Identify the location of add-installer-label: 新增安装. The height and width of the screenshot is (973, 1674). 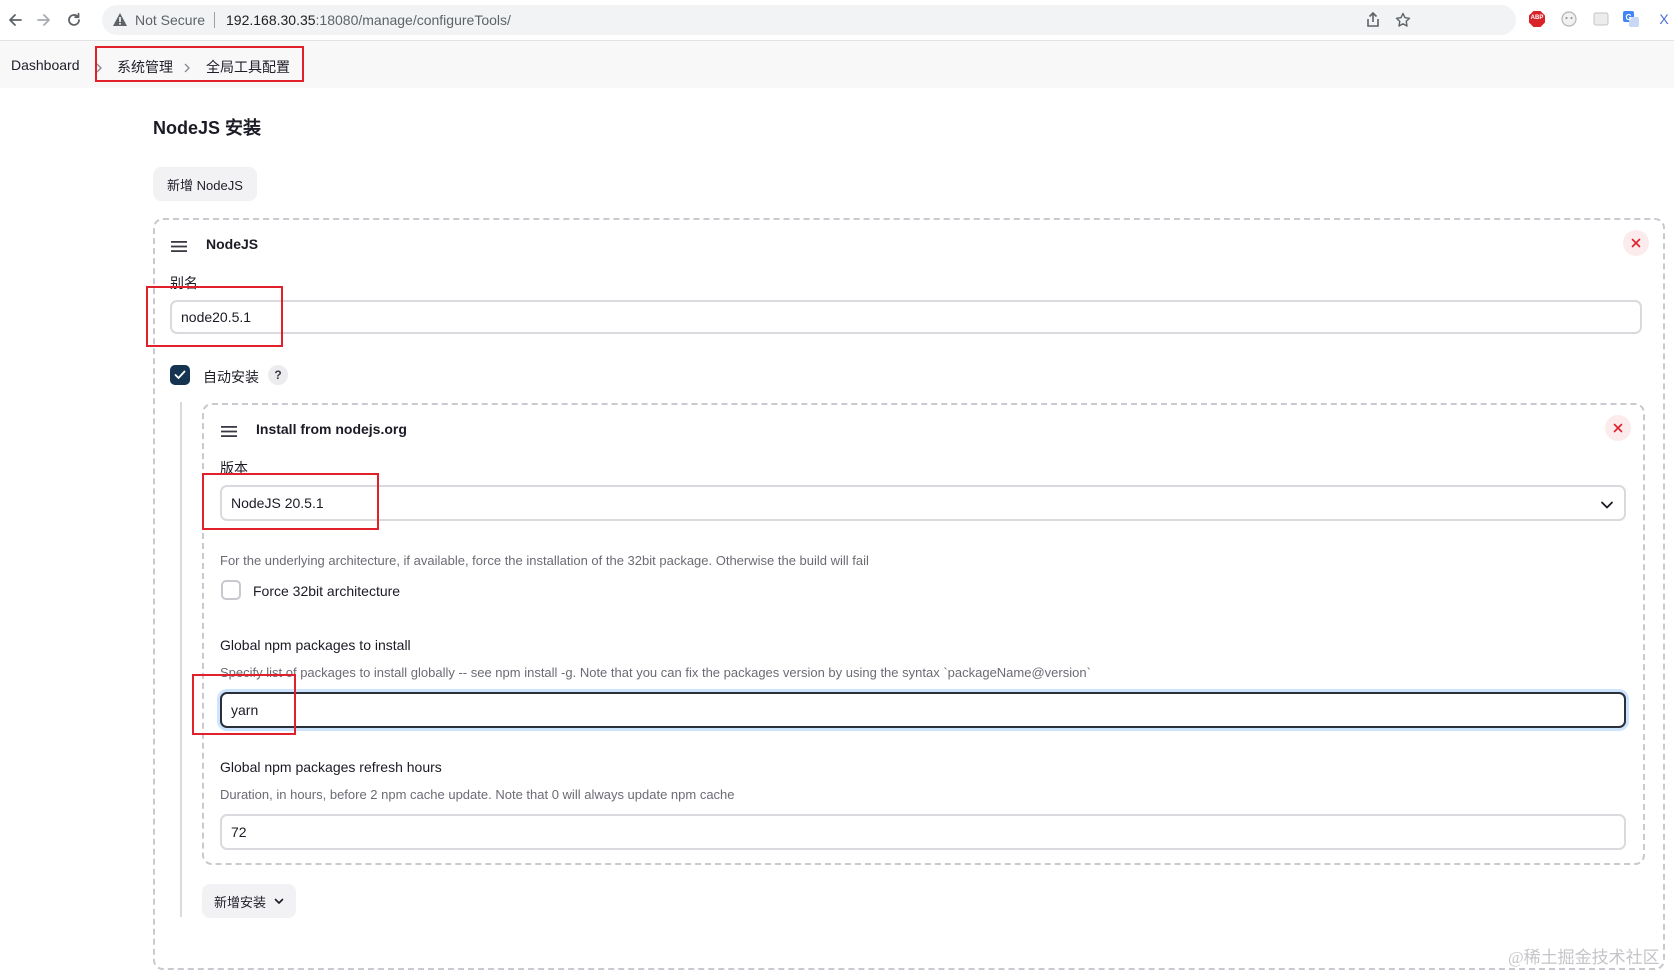
(240, 902).